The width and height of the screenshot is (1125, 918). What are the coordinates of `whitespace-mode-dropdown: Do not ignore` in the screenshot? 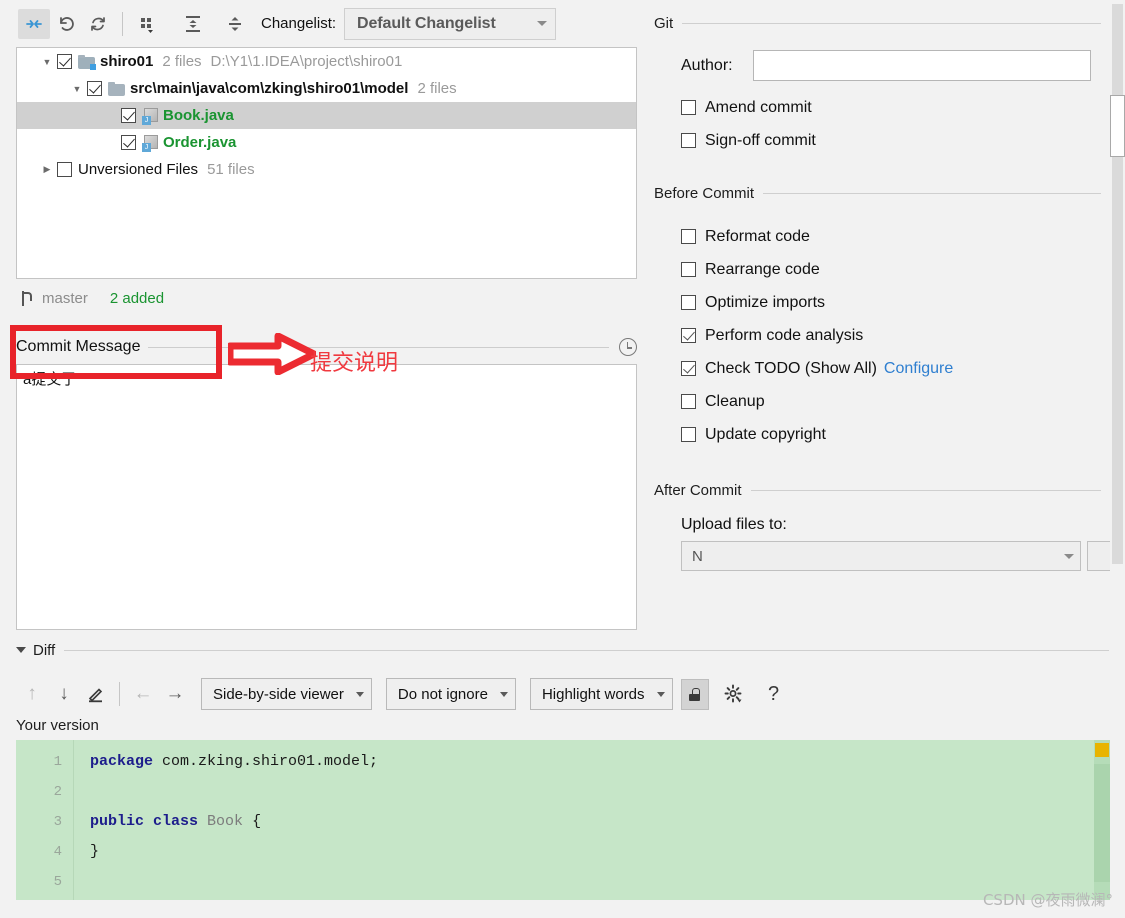 It's located at (450, 694).